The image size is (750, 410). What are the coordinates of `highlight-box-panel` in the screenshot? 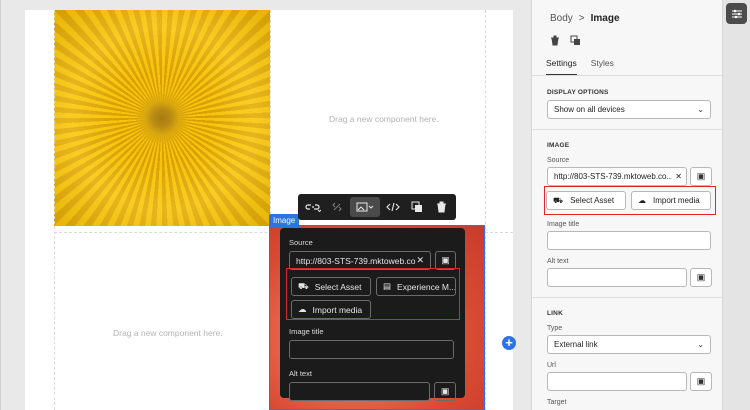 It's located at (630, 200).